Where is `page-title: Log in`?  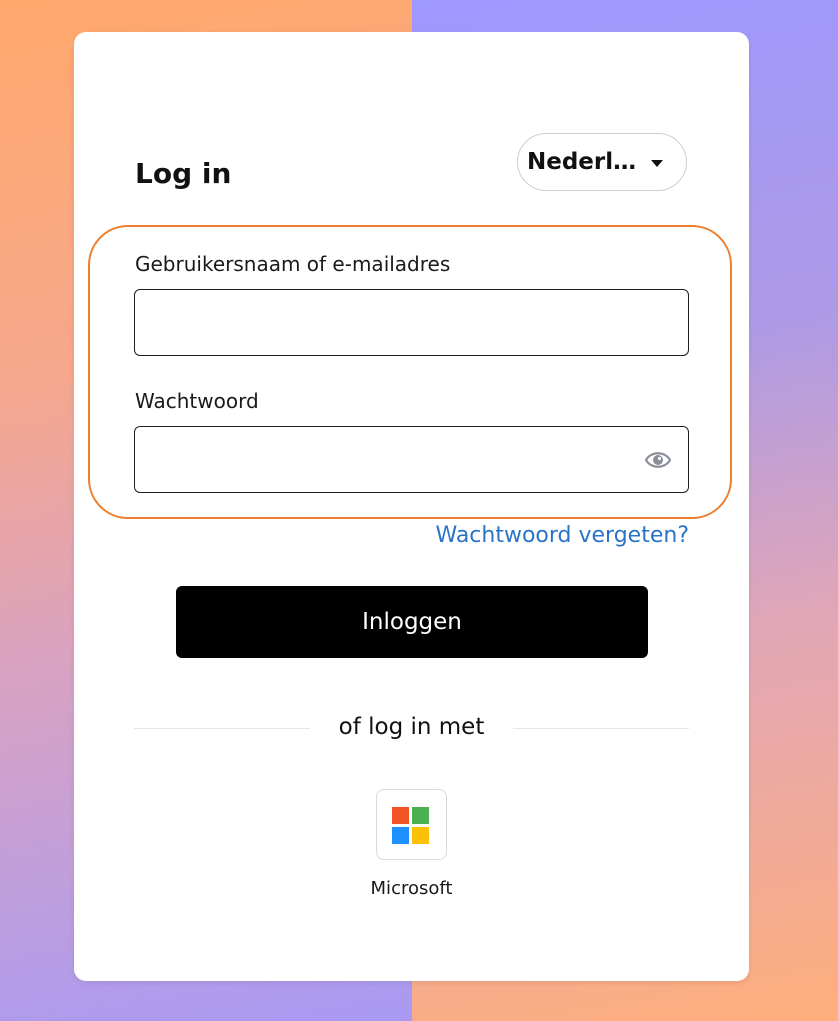 page-title: Log in is located at coordinates (183, 173).